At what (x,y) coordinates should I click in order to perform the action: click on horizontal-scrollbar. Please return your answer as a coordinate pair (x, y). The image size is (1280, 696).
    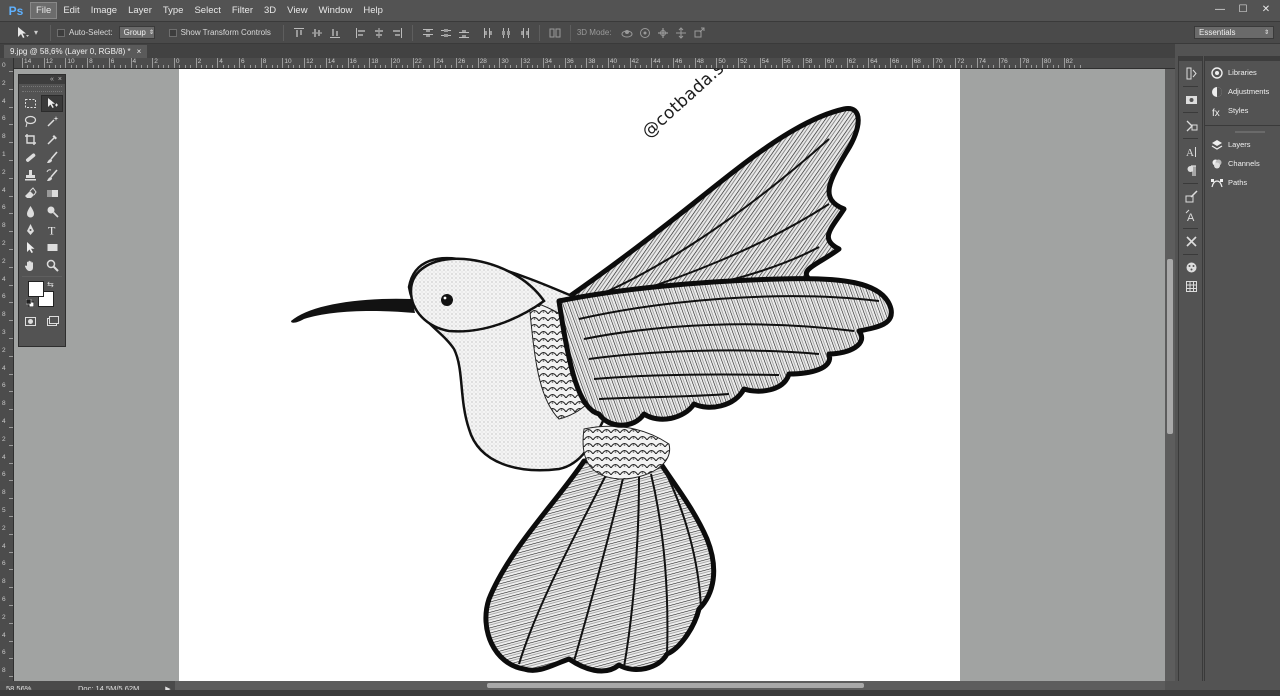
    Looking at the image, I should click on (670, 685).